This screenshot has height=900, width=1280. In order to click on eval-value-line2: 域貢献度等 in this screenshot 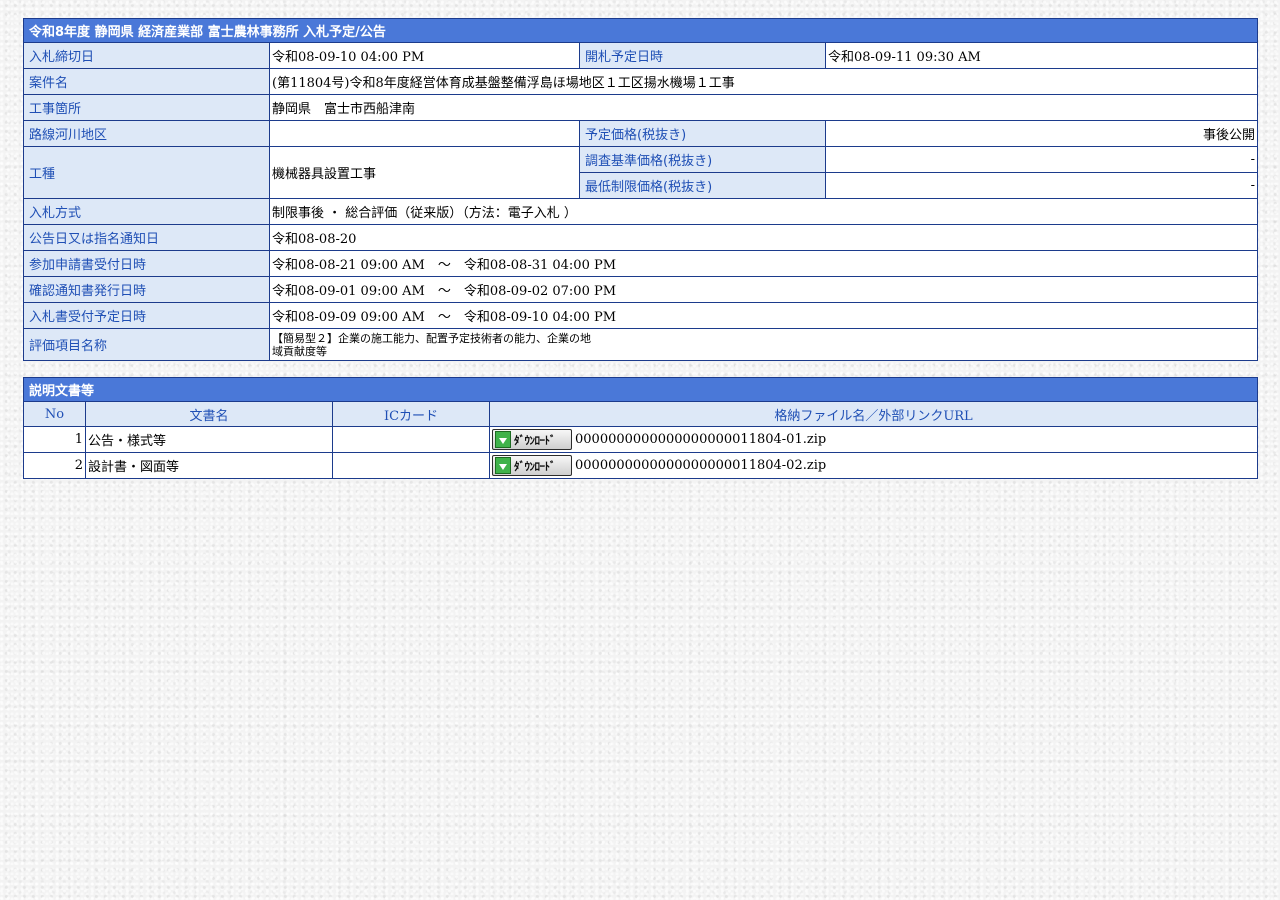, I will do `click(299, 351)`.